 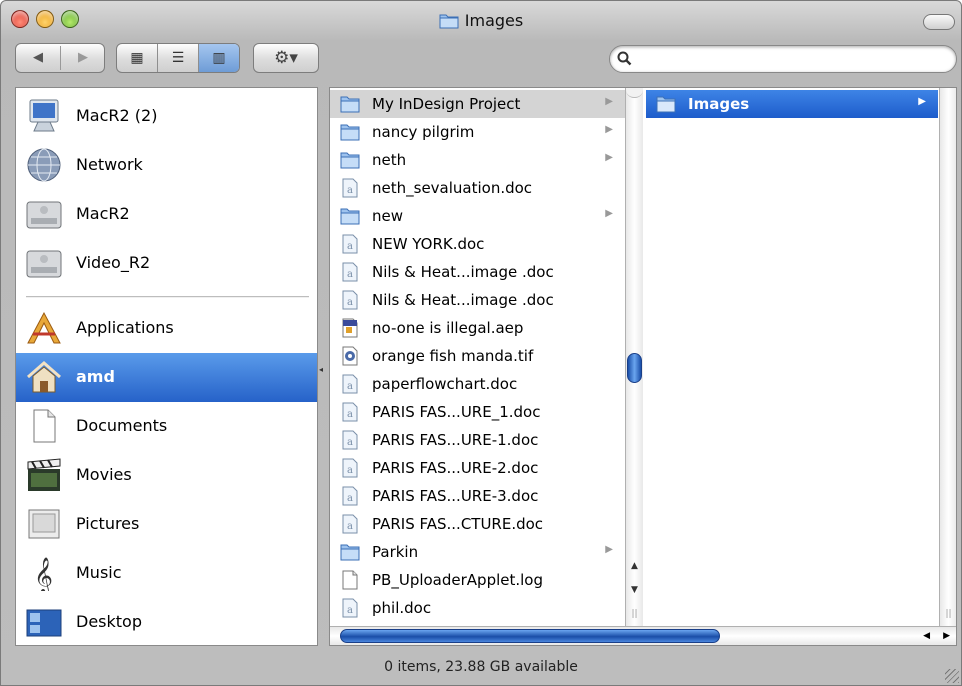 I want to click on file-row: a PARIS FAS...URE_1.doc, so click(x=477, y=412).